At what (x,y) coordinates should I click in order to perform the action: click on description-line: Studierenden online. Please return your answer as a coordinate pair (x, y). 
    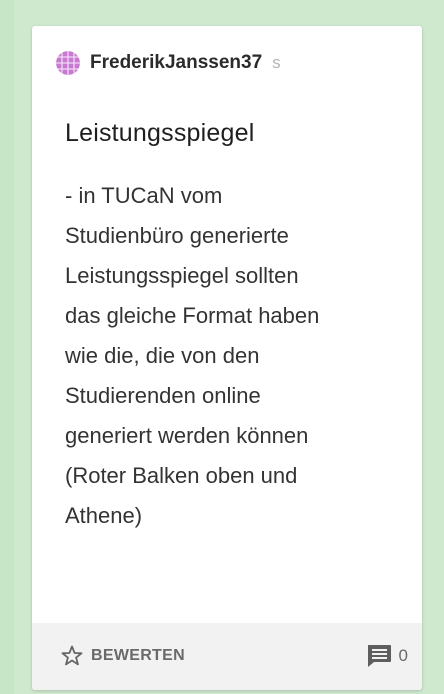
    Looking at the image, I should click on (163, 395).